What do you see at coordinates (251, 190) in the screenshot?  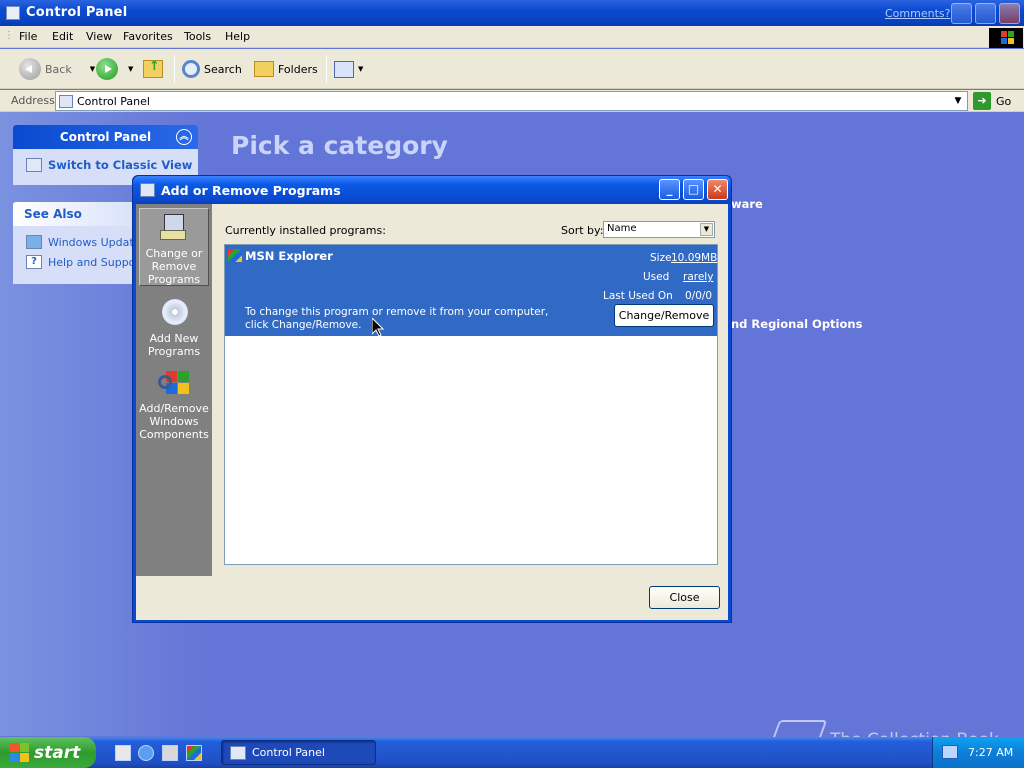 I see `dialog-title: Add or Remove Programs` at bounding box center [251, 190].